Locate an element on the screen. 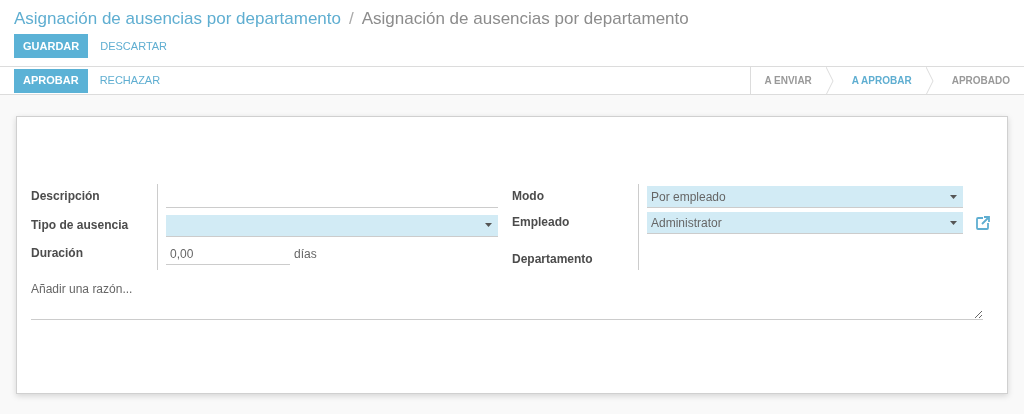 The height and width of the screenshot is (414, 1024). field-label: Departamento is located at coordinates (553, 259).